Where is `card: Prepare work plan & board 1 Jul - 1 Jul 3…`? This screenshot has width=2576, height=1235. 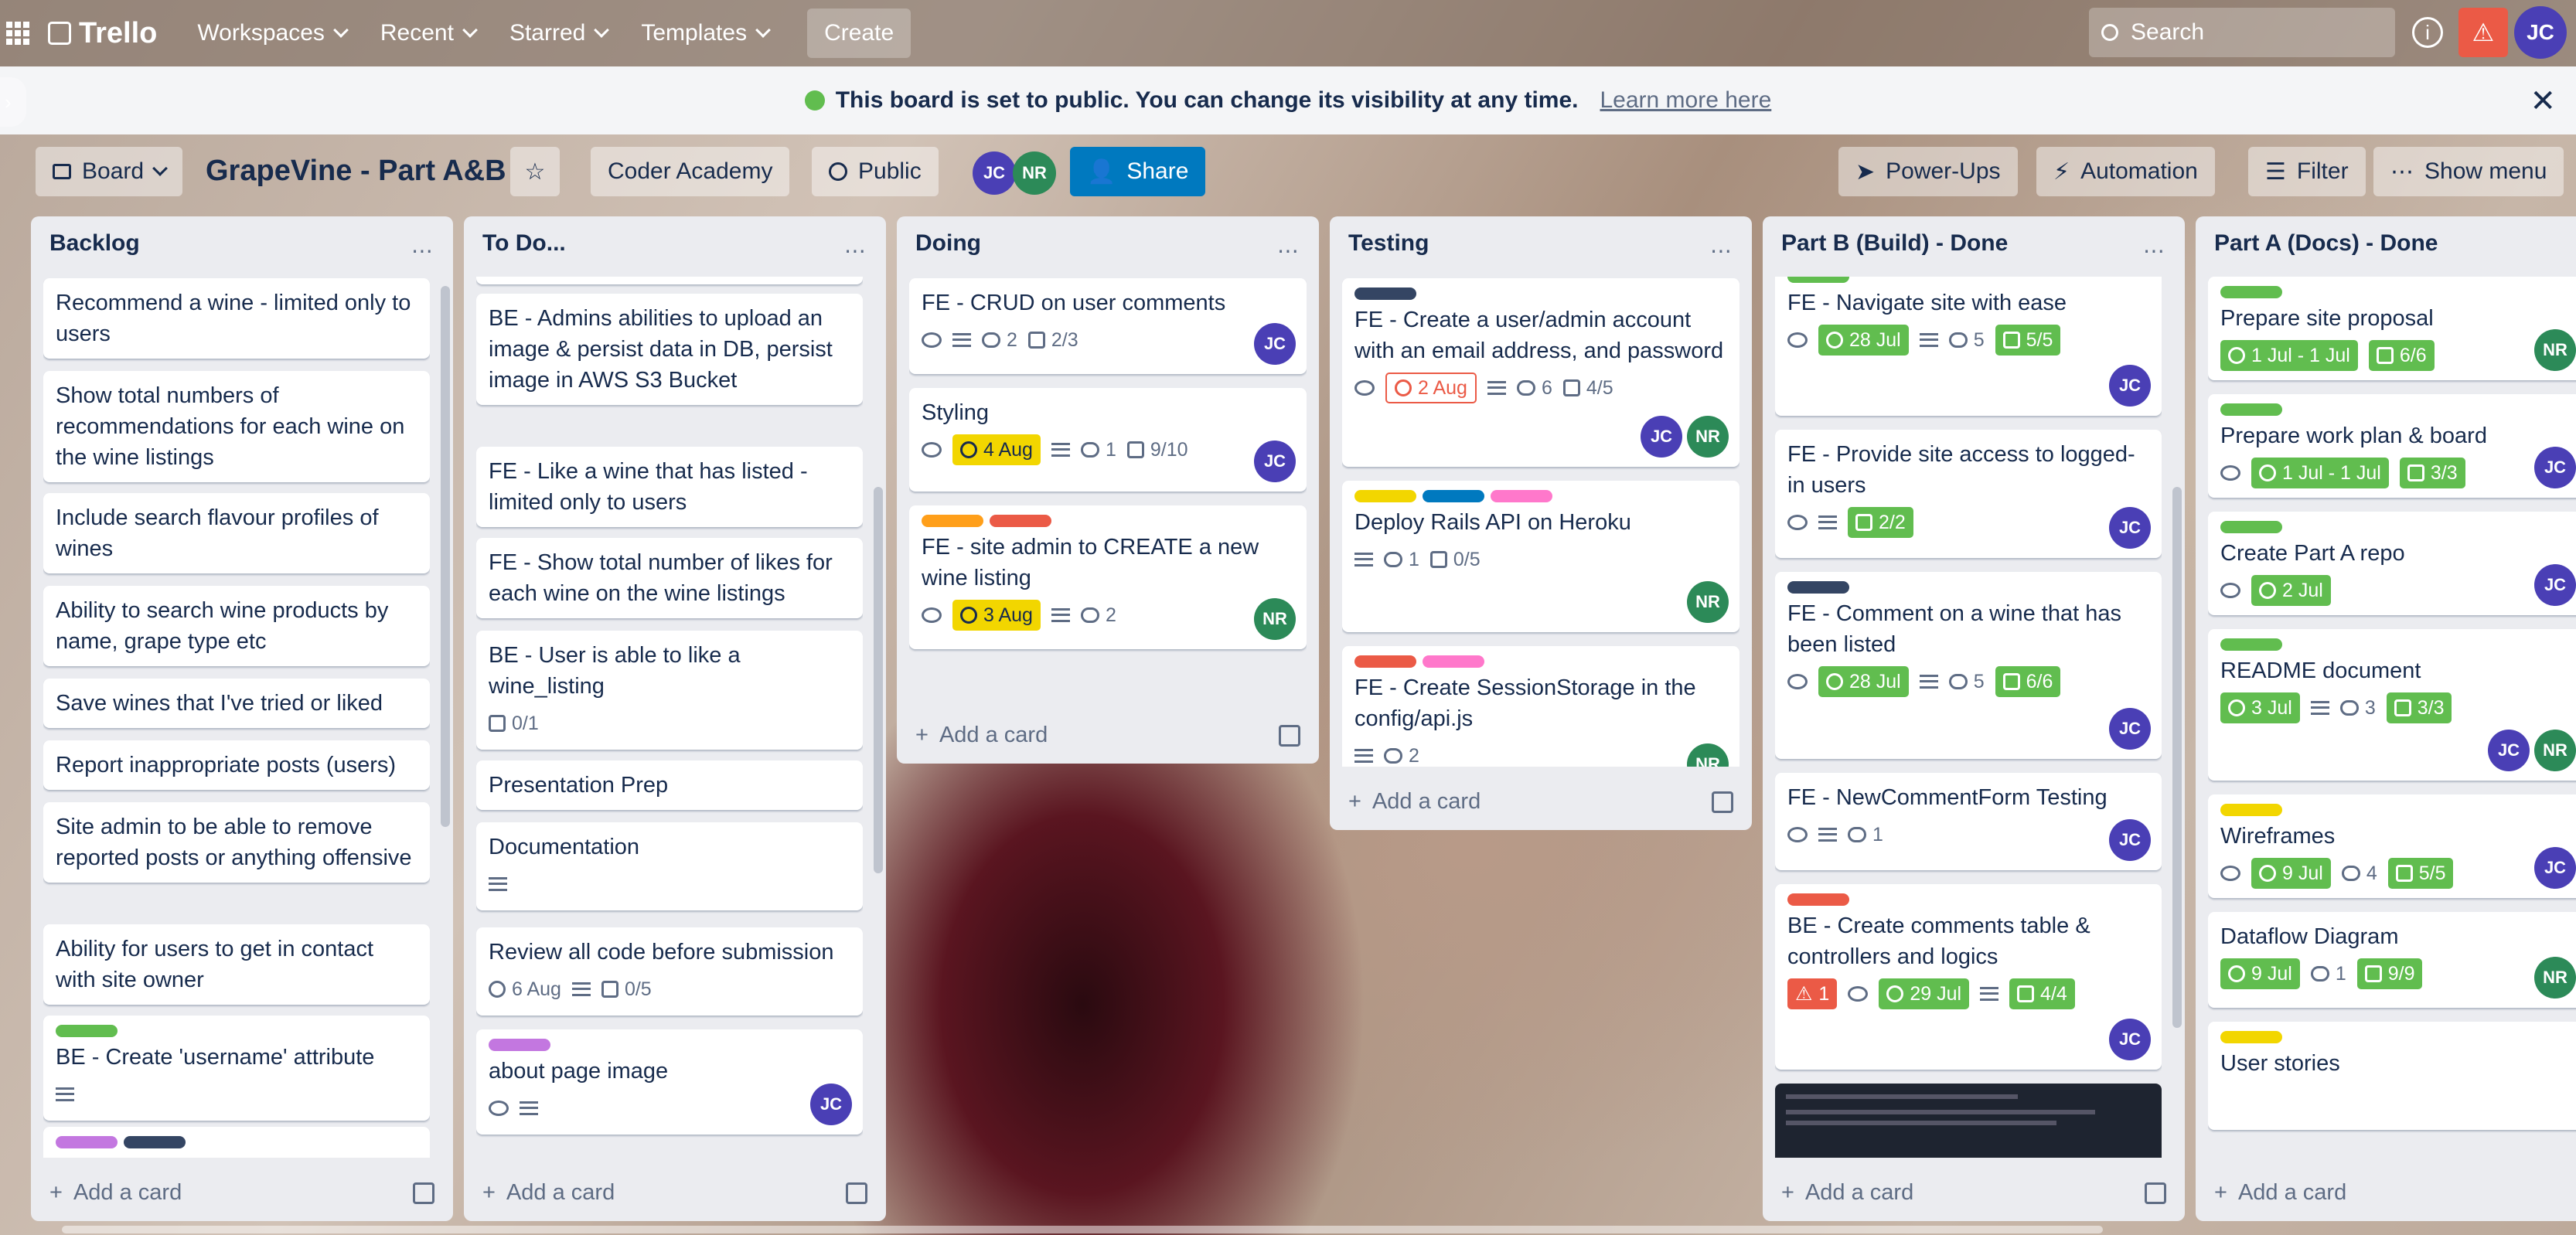 card: Prepare work plan & board 1 Jul - 1 Jul 3… is located at coordinates (2392, 446).